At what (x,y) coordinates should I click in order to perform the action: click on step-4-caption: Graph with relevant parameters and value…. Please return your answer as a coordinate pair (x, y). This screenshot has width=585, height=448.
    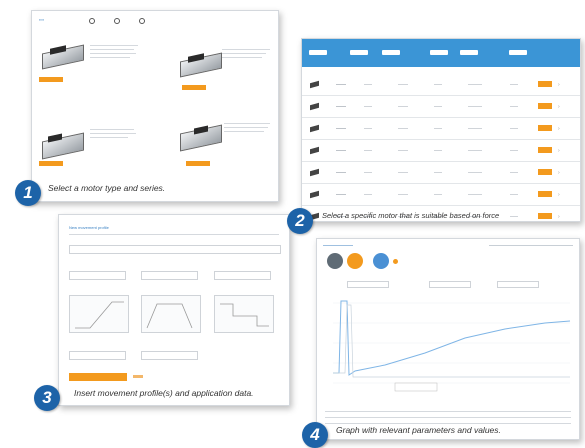
    Looking at the image, I should click on (418, 430).